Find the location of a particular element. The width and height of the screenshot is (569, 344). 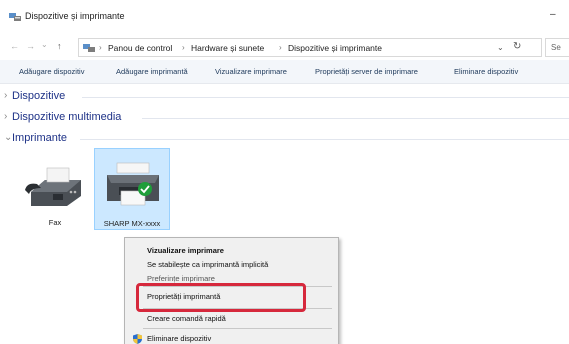

device-sharp-printer: SHARP MX-xxxx is located at coordinates (132, 189).